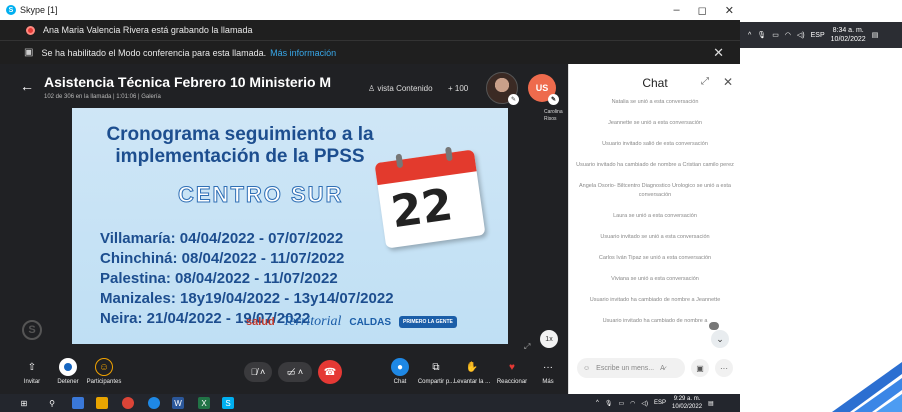 The height and width of the screenshot is (412, 902). What do you see at coordinates (655, 123) in the screenshot?
I see `system-message: Jeannette se unió a esta conversación` at bounding box center [655, 123].